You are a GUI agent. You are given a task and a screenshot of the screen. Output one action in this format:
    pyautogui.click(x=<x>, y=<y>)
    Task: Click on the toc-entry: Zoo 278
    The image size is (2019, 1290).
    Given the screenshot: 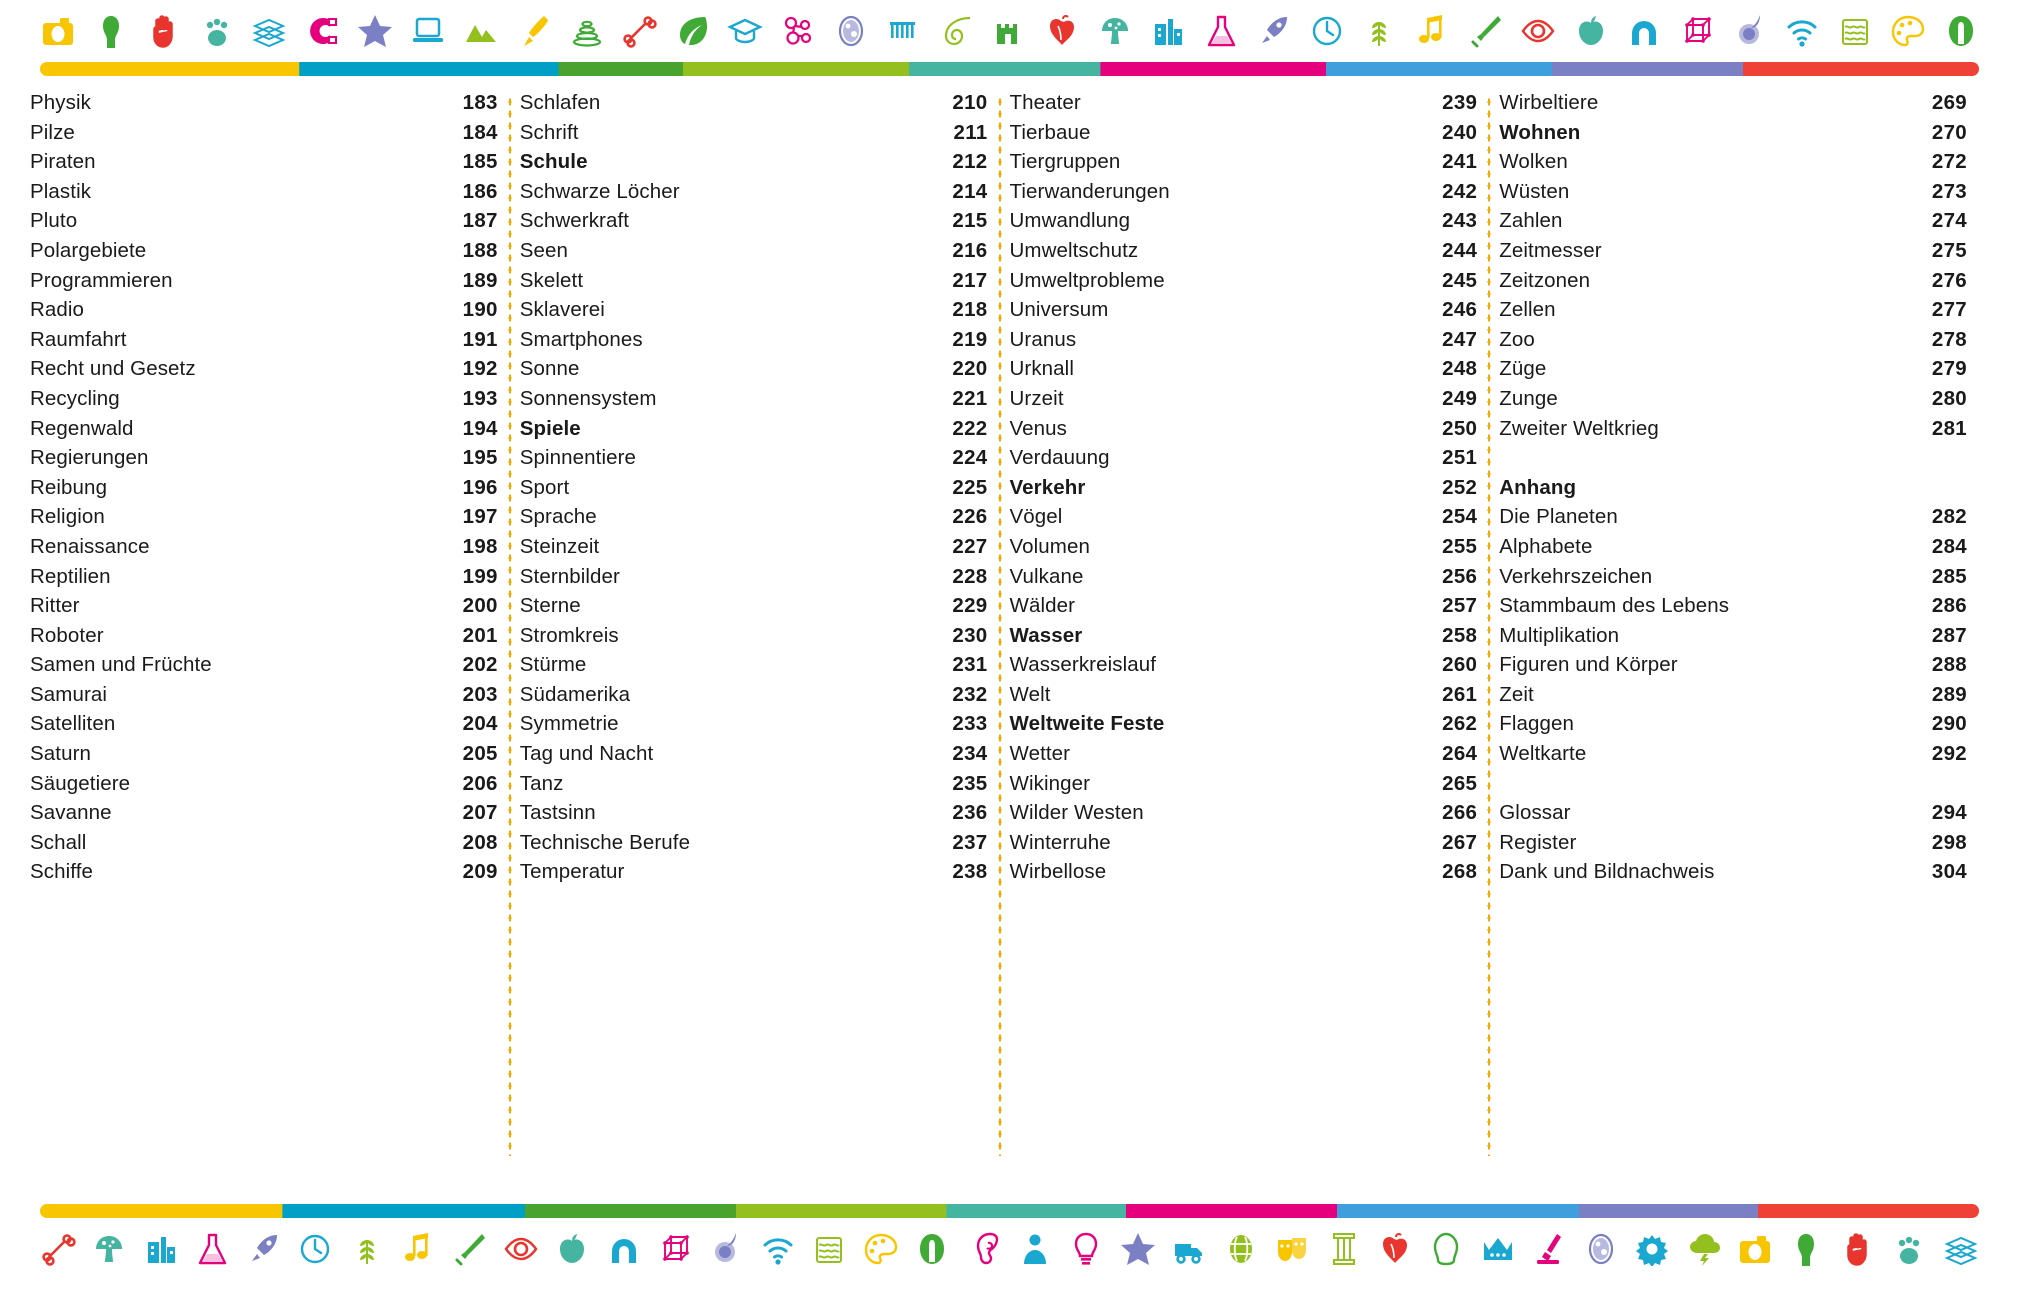 What is the action you would take?
    pyautogui.click(x=1733, y=340)
    